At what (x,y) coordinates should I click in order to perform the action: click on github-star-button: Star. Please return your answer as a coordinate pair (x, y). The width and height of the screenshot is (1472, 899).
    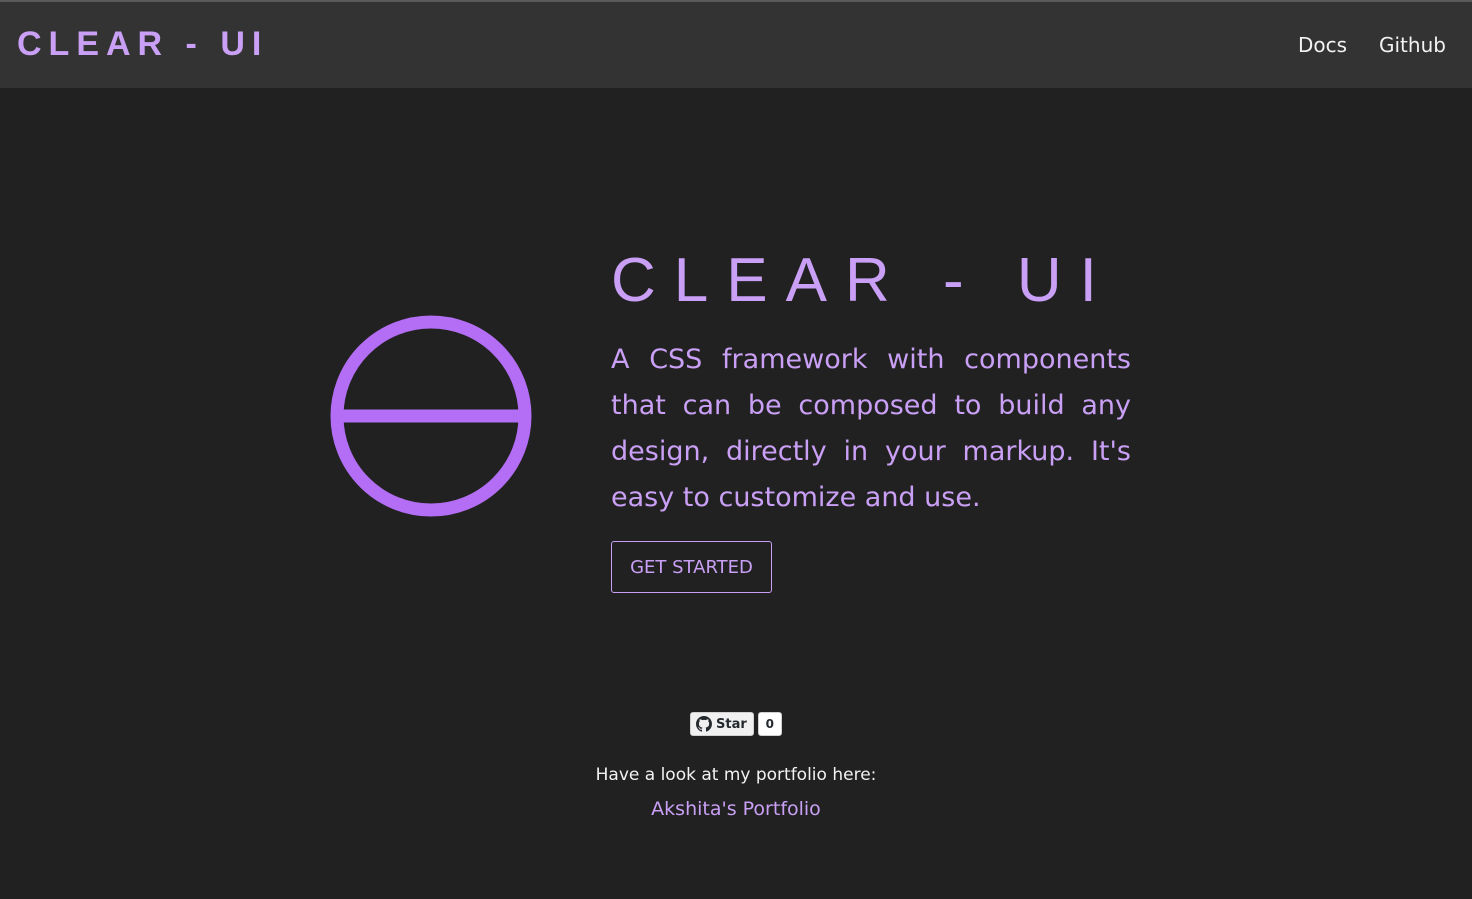
    Looking at the image, I should click on (722, 724).